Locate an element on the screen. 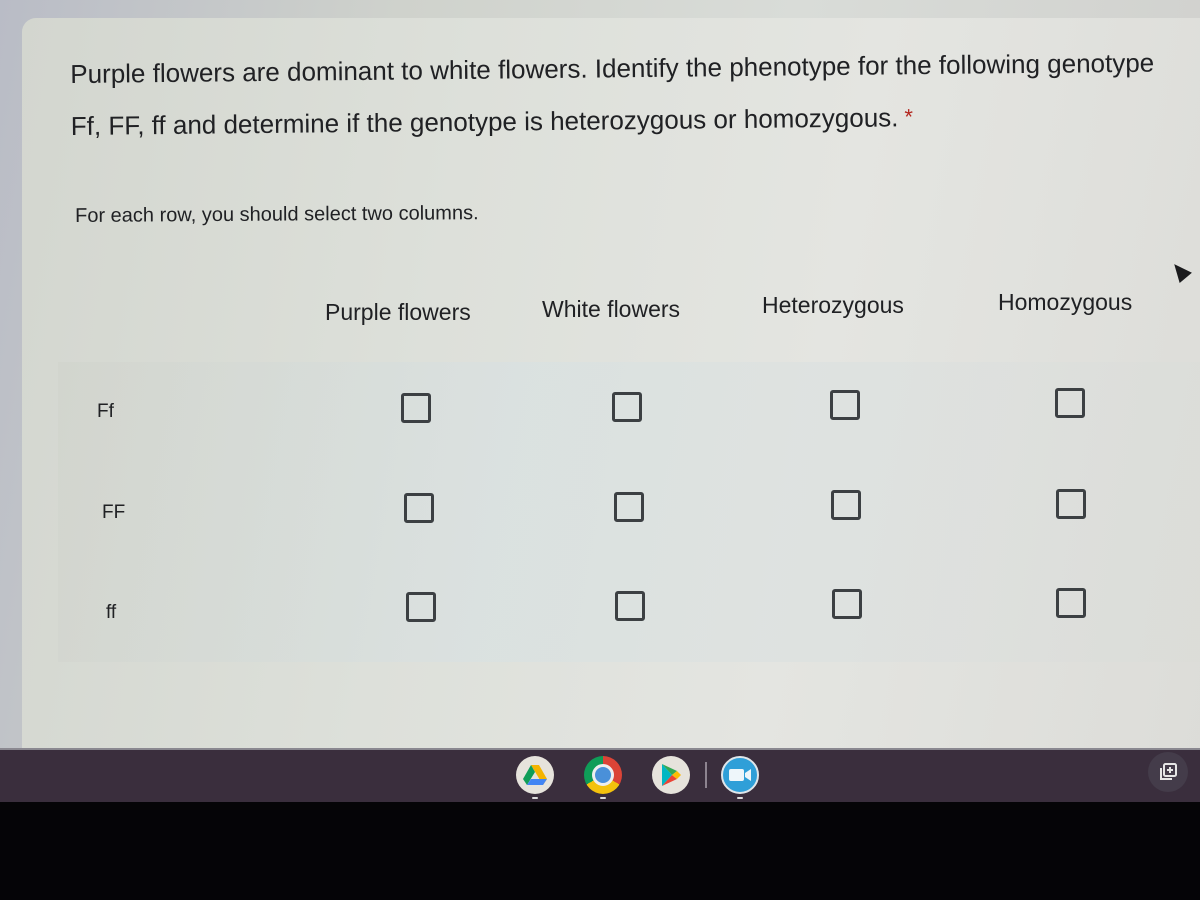 The image size is (1200, 900). checkbox-Ff-purple-flowers is located at coordinates (416, 408).